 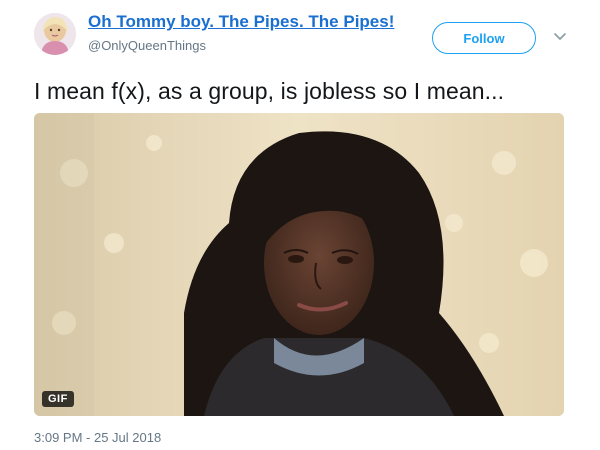 I want to click on avatar-image, so click(x=55, y=34).